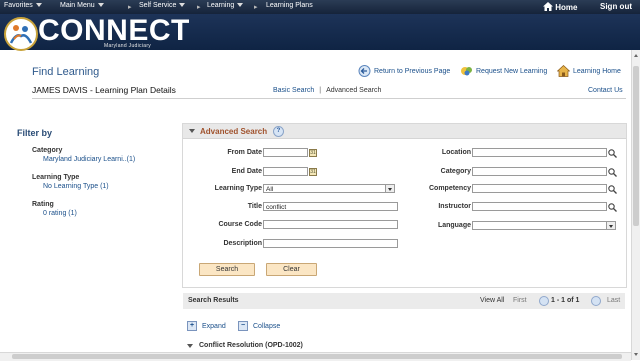 The height and width of the screenshot is (361, 640). Describe the element at coordinates (243, 326) in the screenshot. I see `minus-icon: −` at that location.